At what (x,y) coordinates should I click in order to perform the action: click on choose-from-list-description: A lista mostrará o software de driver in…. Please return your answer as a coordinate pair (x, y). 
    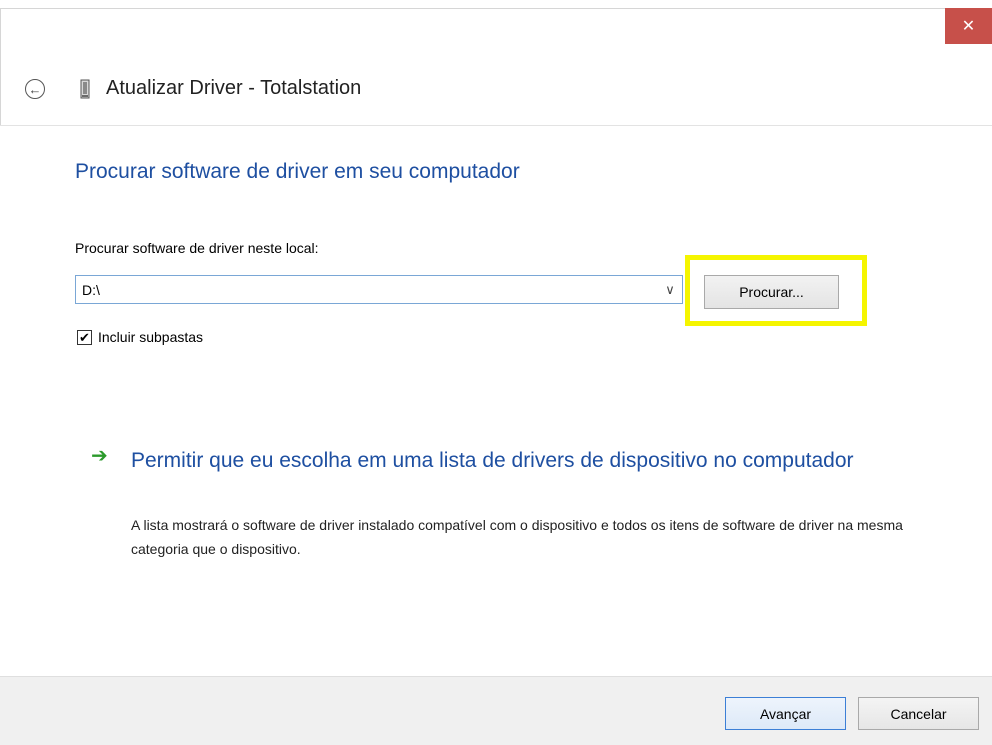
    Looking at the image, I should click on (517, 537).